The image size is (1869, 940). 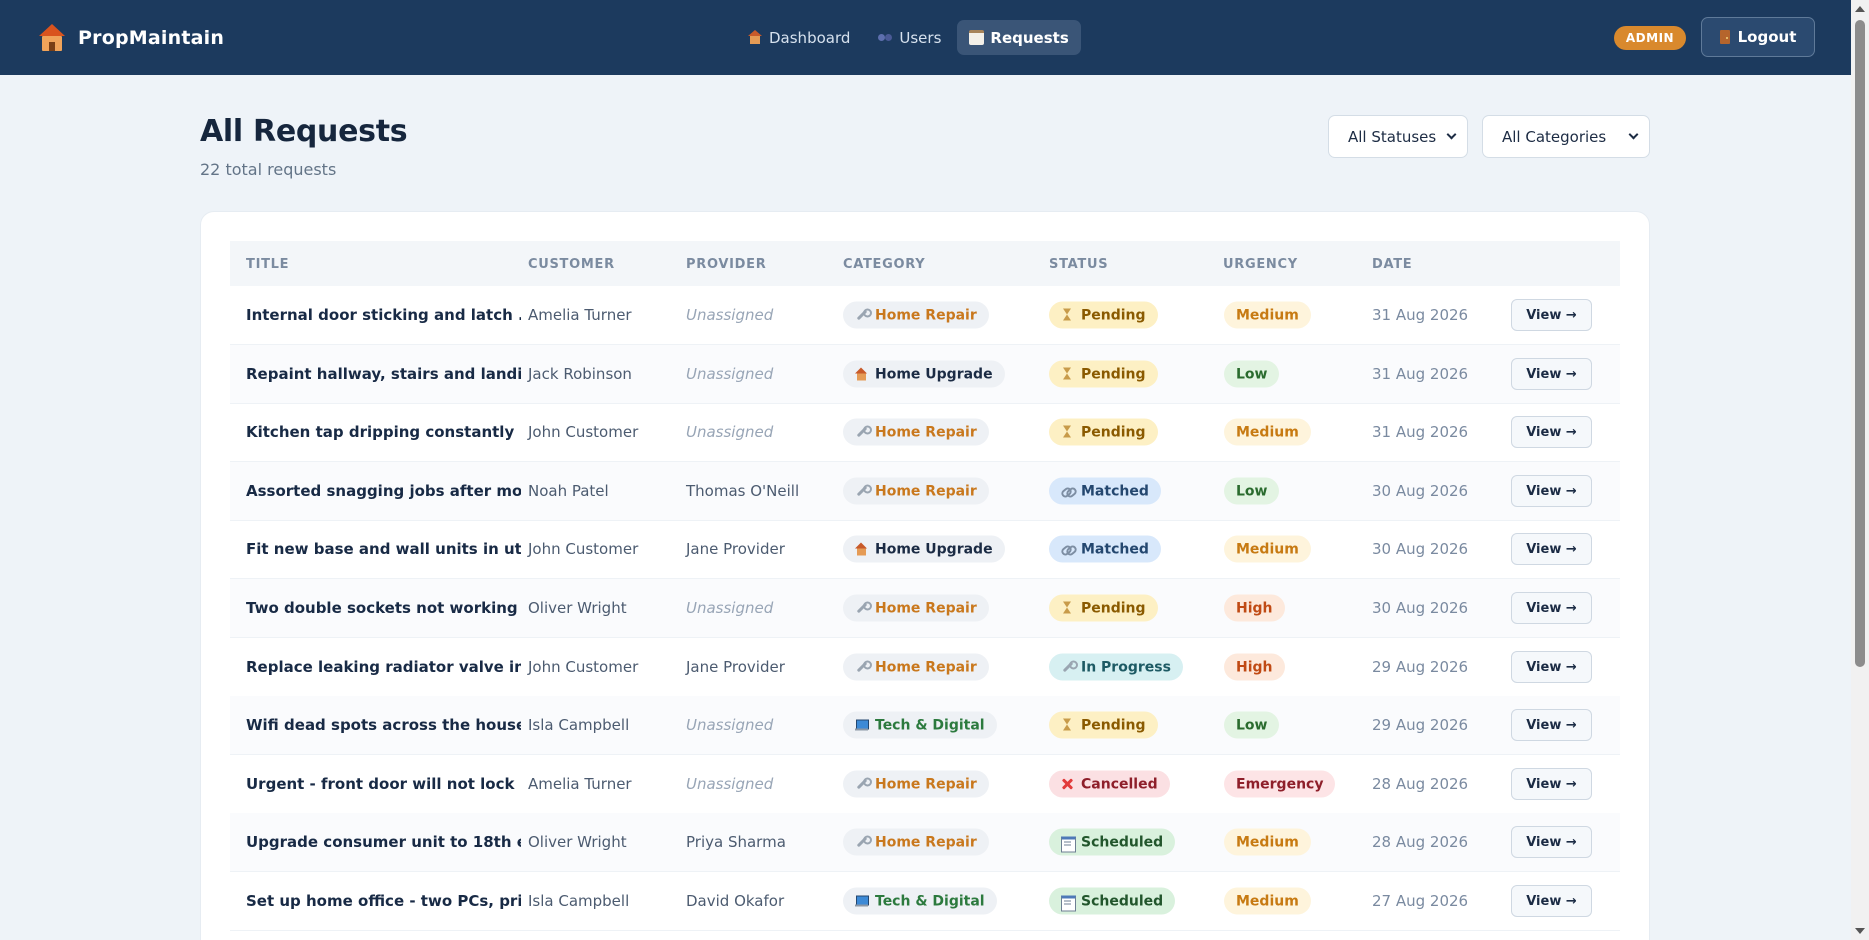 I want to click on calendar-icon, so click(x=1068, y=903).